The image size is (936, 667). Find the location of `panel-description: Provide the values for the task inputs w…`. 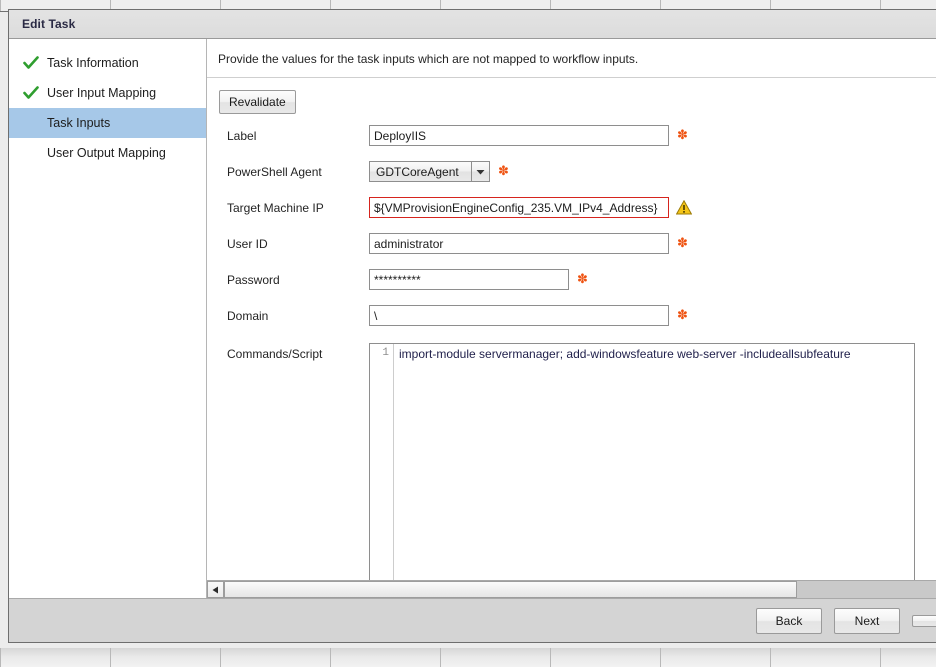

panel-description: Provide the values for the task inputs w… is located at coordinates (571, 58).